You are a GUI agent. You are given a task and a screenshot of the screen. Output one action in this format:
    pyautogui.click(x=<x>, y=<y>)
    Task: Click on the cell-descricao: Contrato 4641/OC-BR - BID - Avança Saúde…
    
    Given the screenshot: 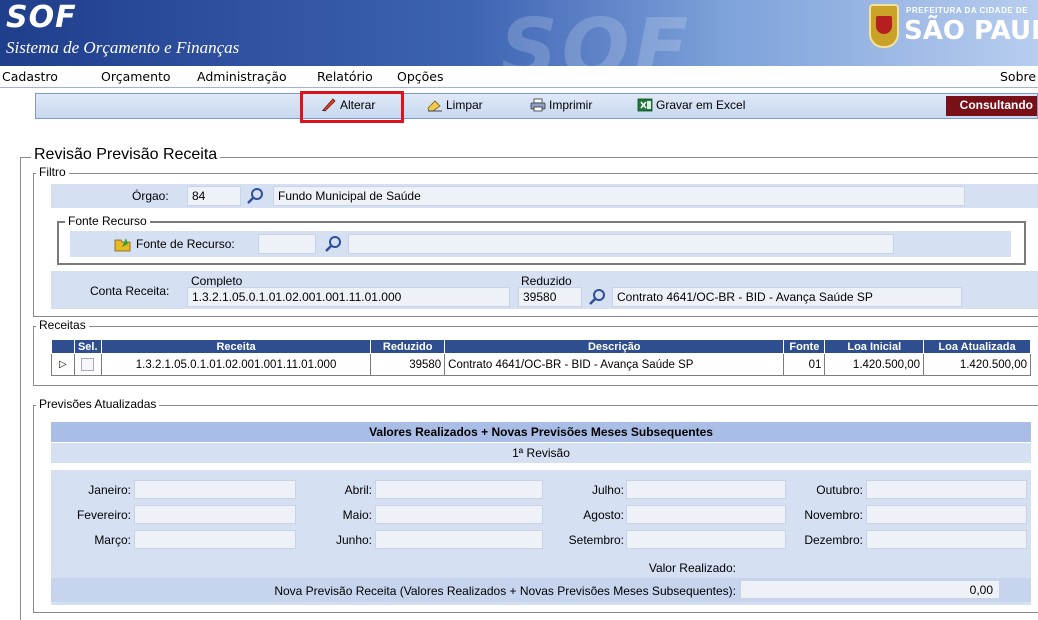 What is the action you would take?
    pyautogui.click(x=614, y=364)
    